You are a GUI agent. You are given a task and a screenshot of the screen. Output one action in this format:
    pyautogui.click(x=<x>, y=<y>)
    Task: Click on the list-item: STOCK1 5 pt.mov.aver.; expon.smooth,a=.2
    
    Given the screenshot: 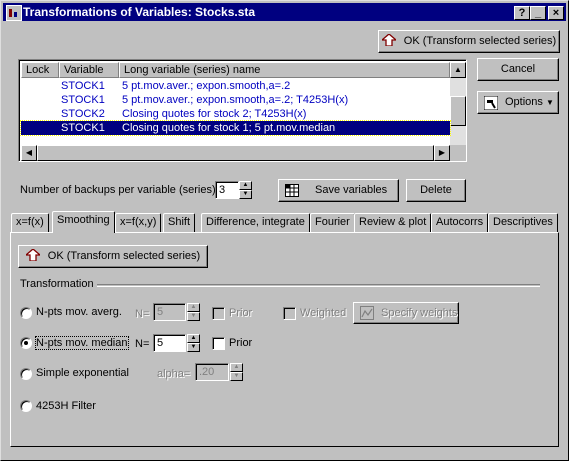 What is the action you would take?
    pyautogui.click(x=243, y=86)
    